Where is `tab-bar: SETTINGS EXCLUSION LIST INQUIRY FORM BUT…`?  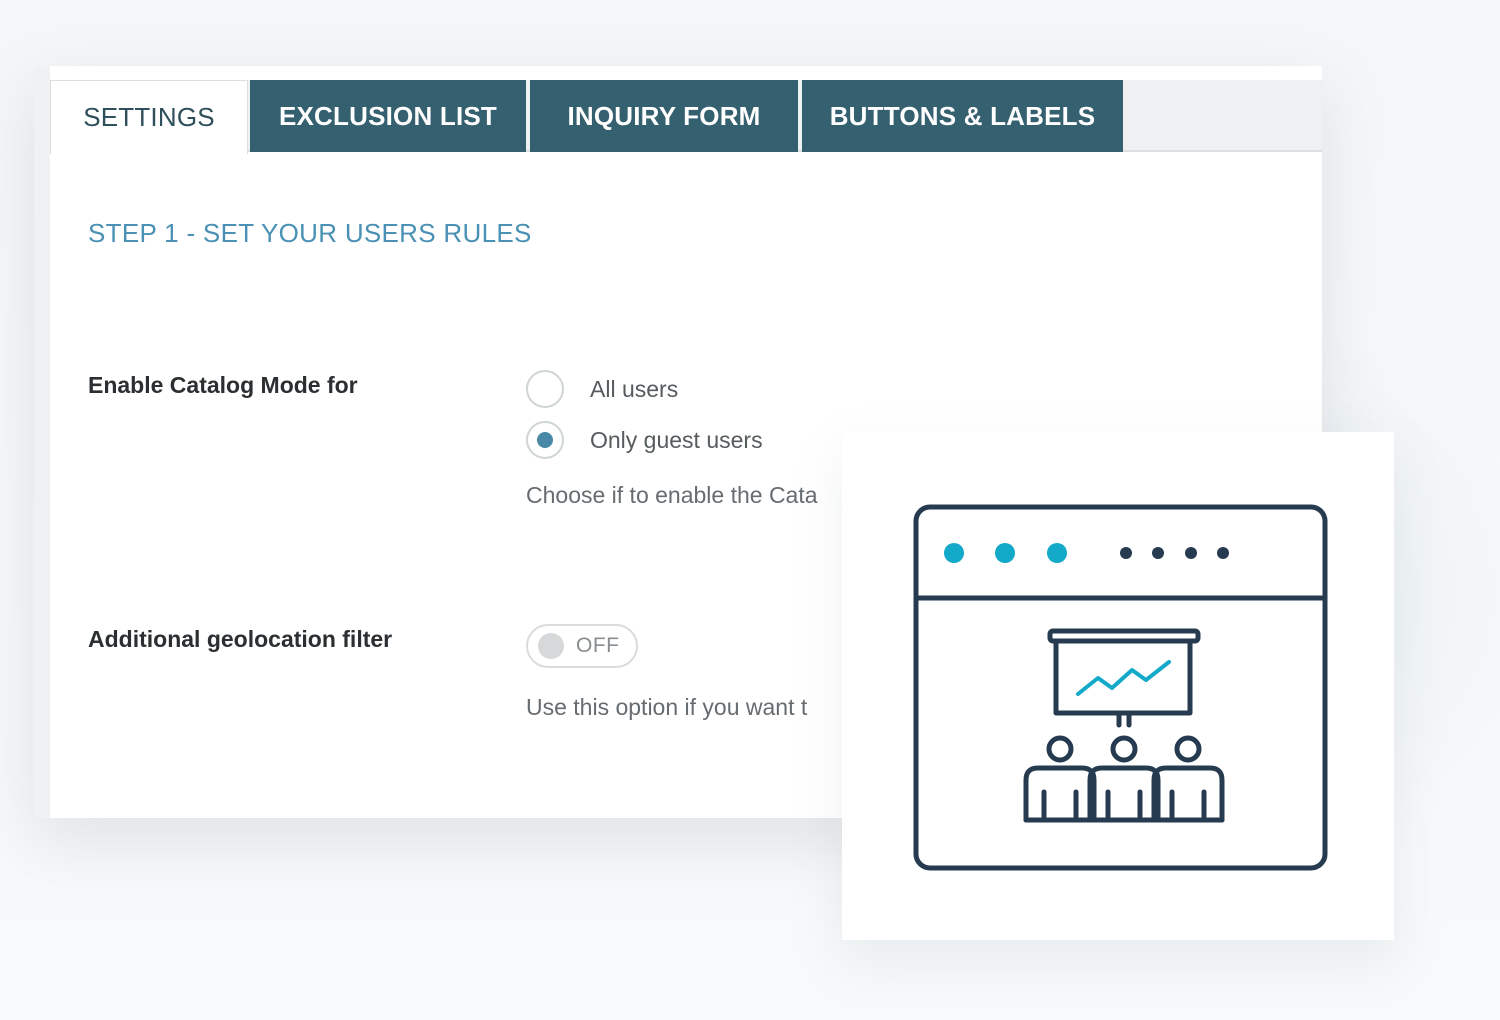
tab-bar: SETTINGS EXCLUSION LIST INQUIRY FORM BUT… is located at coordinates (686, 117).